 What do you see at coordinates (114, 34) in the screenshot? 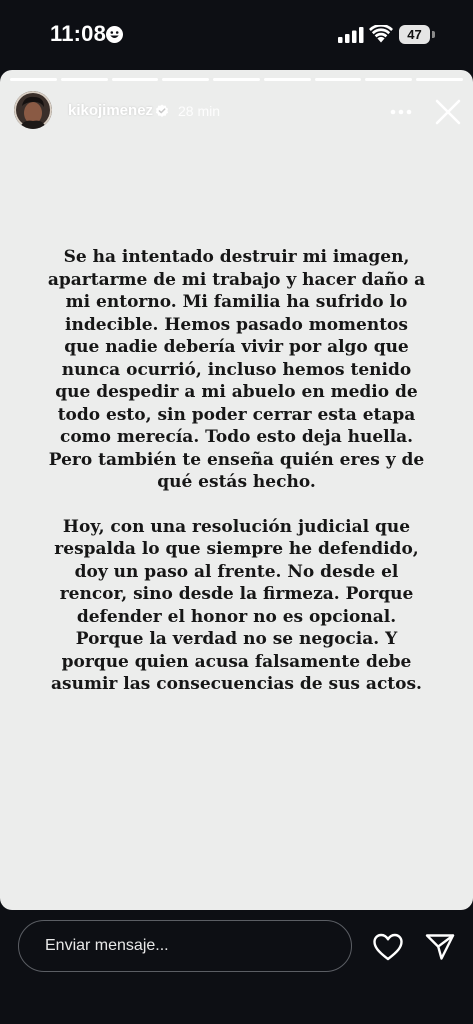
I see `smiley-icon` at bounding box center [114, 34].